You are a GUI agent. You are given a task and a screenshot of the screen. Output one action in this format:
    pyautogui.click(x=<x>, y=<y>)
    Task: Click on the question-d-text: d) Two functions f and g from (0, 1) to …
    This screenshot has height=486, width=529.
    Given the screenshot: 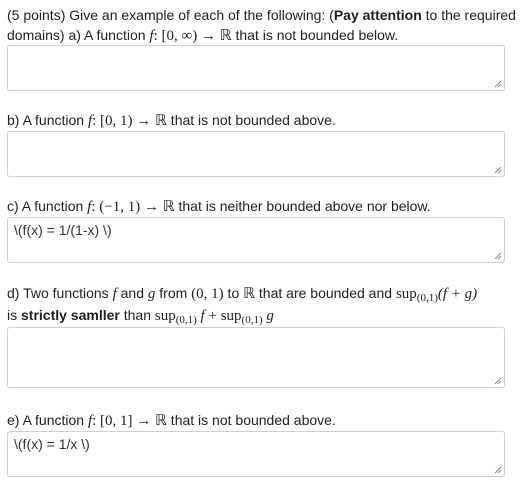 What is the action you would take?
    pyautogui.click(x=242, y=305)
    